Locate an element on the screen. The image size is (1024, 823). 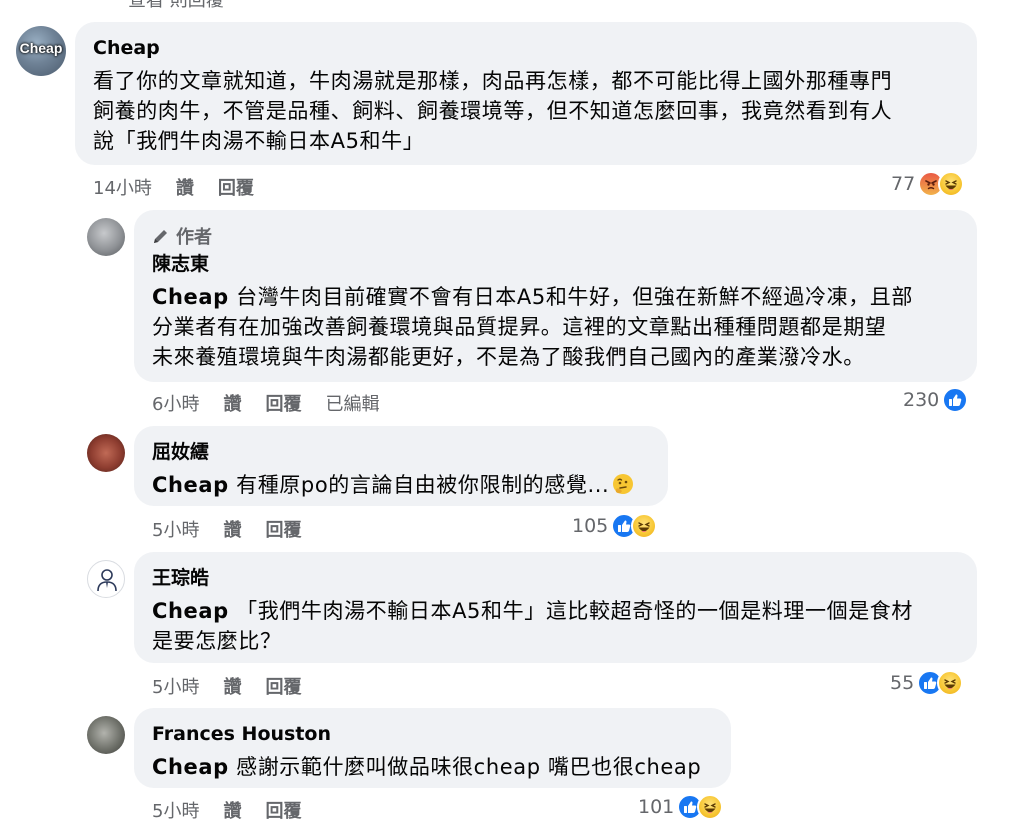
comment-actions: 14小時 讚 回覆 is located at coordinates (173, 187).